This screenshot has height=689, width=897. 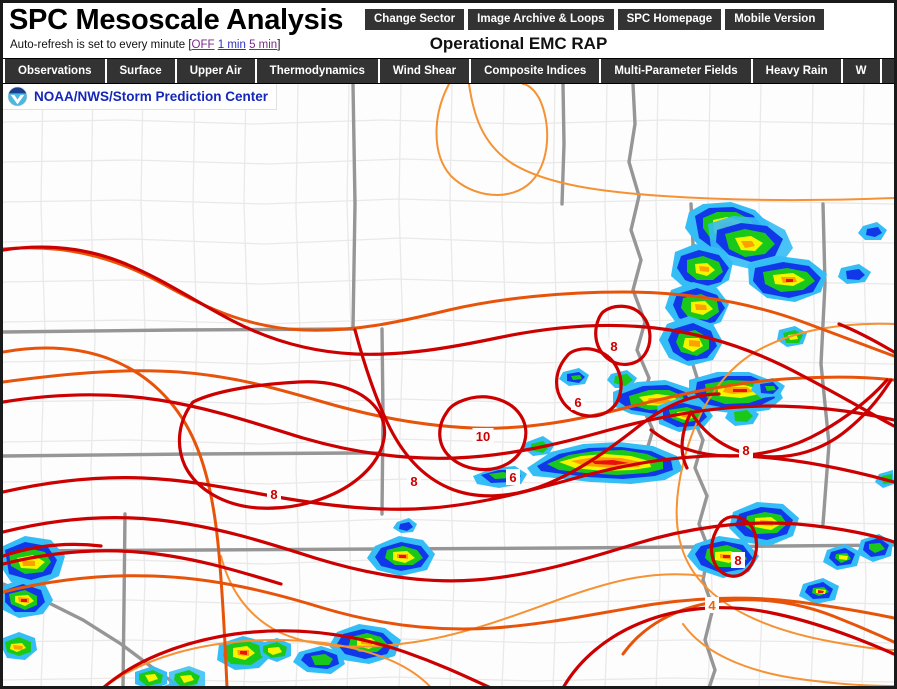 What do you see at coordinates (318, 71) in the screenshot?
I see `tab-thermodynamics: Thermodynamics` at bounding box center [318, 71].